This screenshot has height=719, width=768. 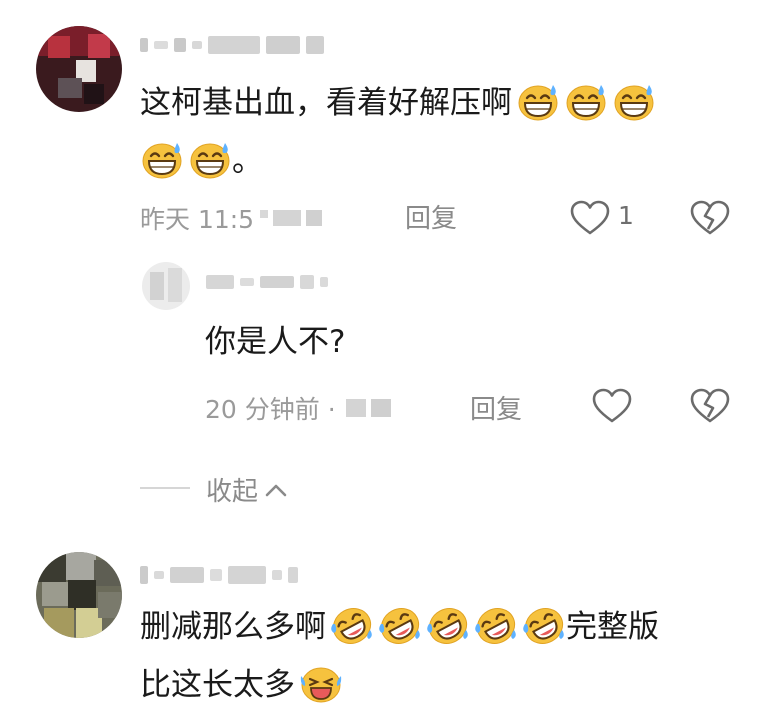 What do you see at coordinates (326, 103) in the screenshot?
I see `comment-text-line1: 这柯基出血，看着好解压啊` at bounding box center [326, 103].